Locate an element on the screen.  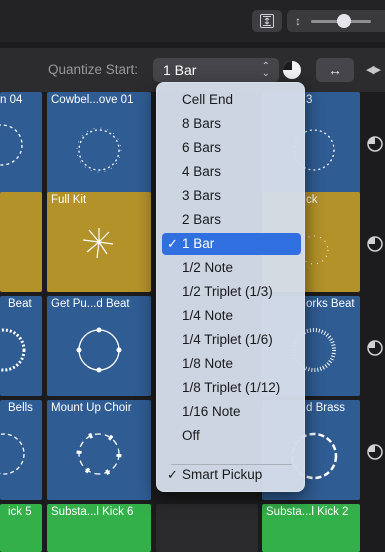
loop-cell: Get Pu...d Beat is located at coordinates (99, 346).